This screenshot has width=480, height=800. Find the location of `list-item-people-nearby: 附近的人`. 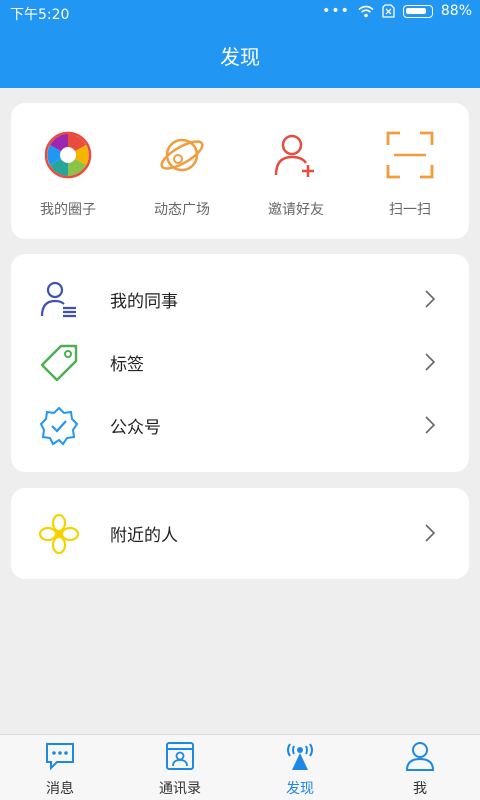

list-item-people-nearby: 附近的人 is located at coordinates (240, 533).